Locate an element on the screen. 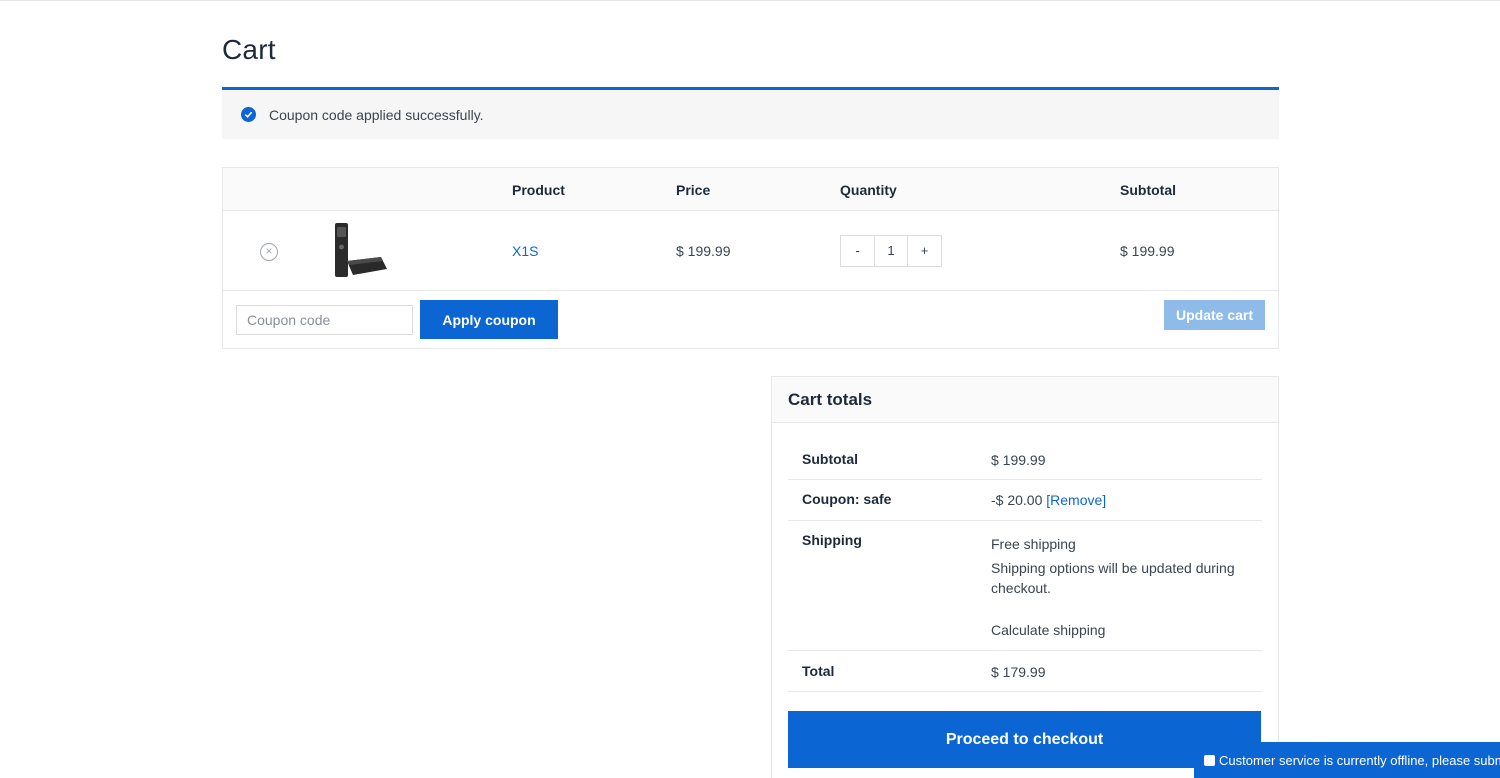  subtotal-value: $ 199.99 is located at coordinates (1018, 460).